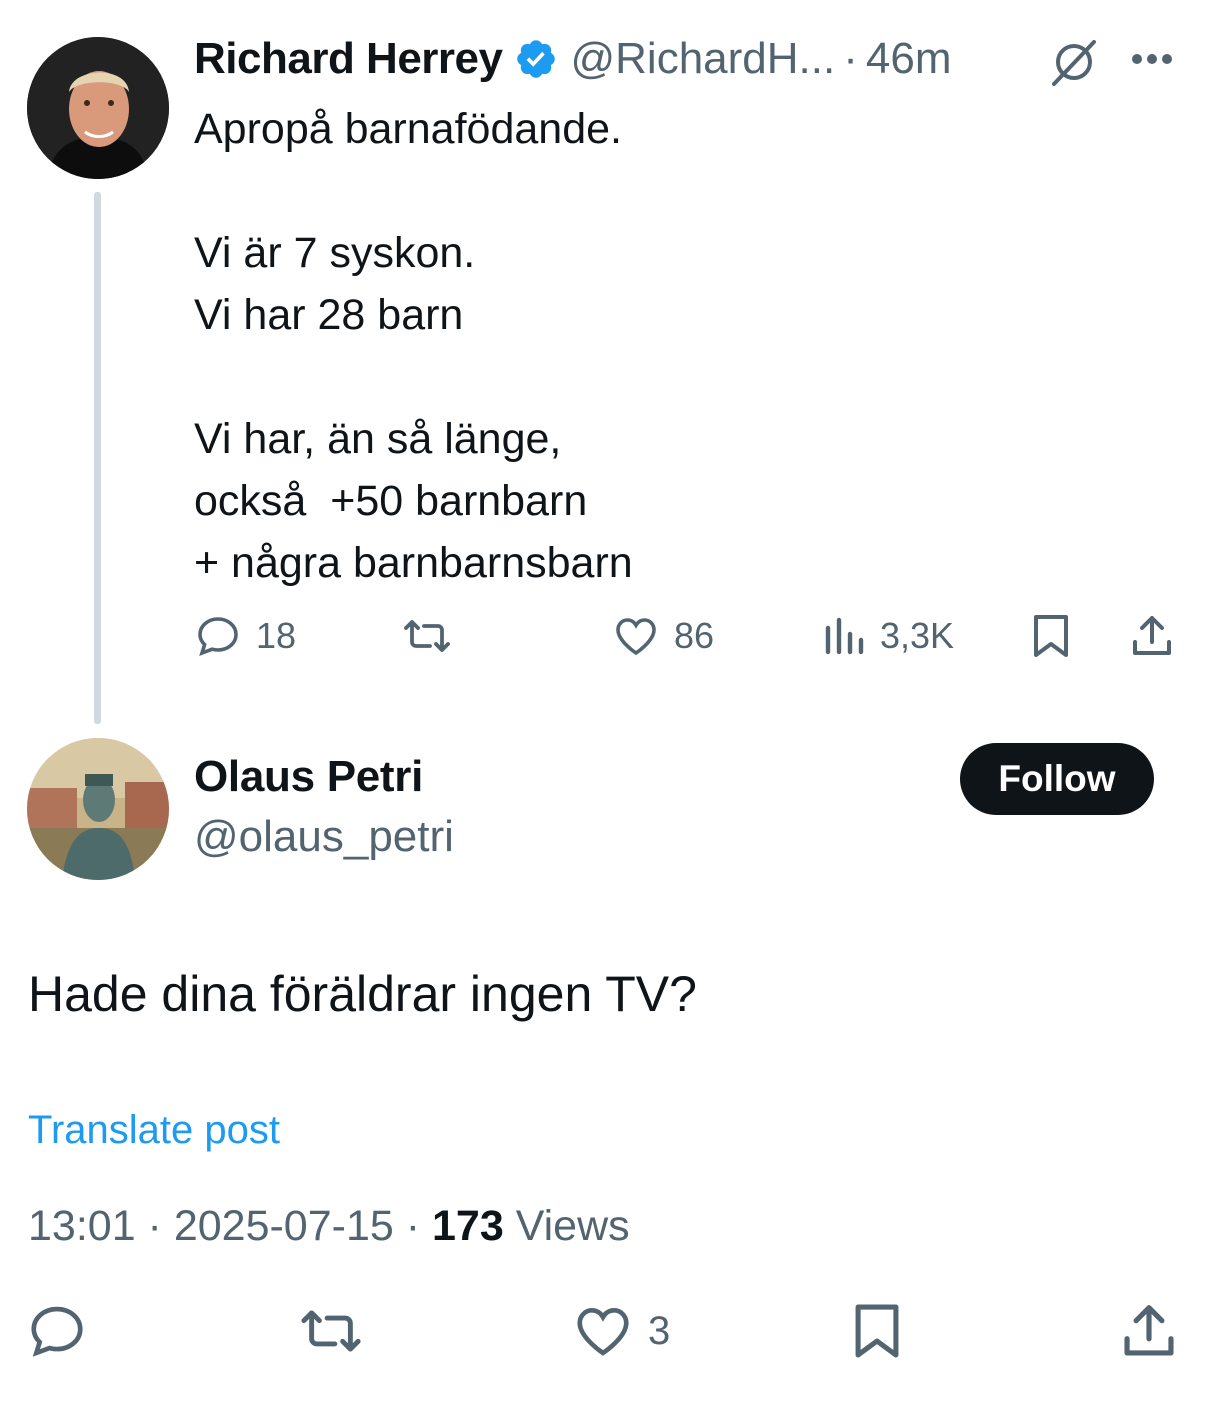 This screenshot has width=1206, height=1403. I want to click on reply-views-label: Views, so click(566, 1226).